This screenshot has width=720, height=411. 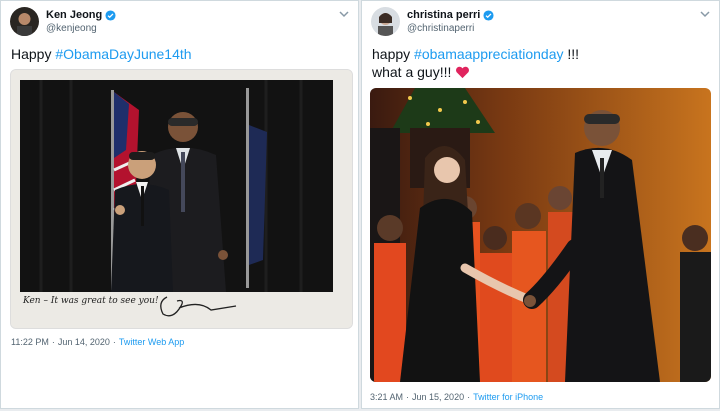 I want to click on tweet-source: Twitter Web App, so click(x=151, y=342).